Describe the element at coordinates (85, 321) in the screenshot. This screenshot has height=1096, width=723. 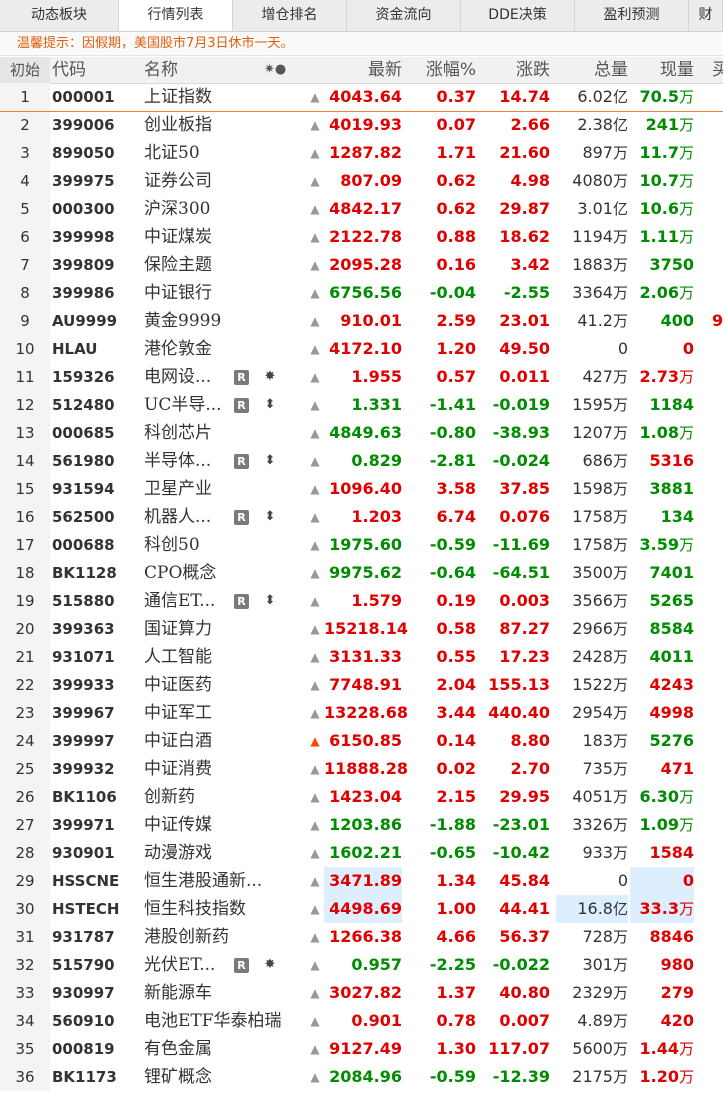
I see `row-code: AU9999` at that location.